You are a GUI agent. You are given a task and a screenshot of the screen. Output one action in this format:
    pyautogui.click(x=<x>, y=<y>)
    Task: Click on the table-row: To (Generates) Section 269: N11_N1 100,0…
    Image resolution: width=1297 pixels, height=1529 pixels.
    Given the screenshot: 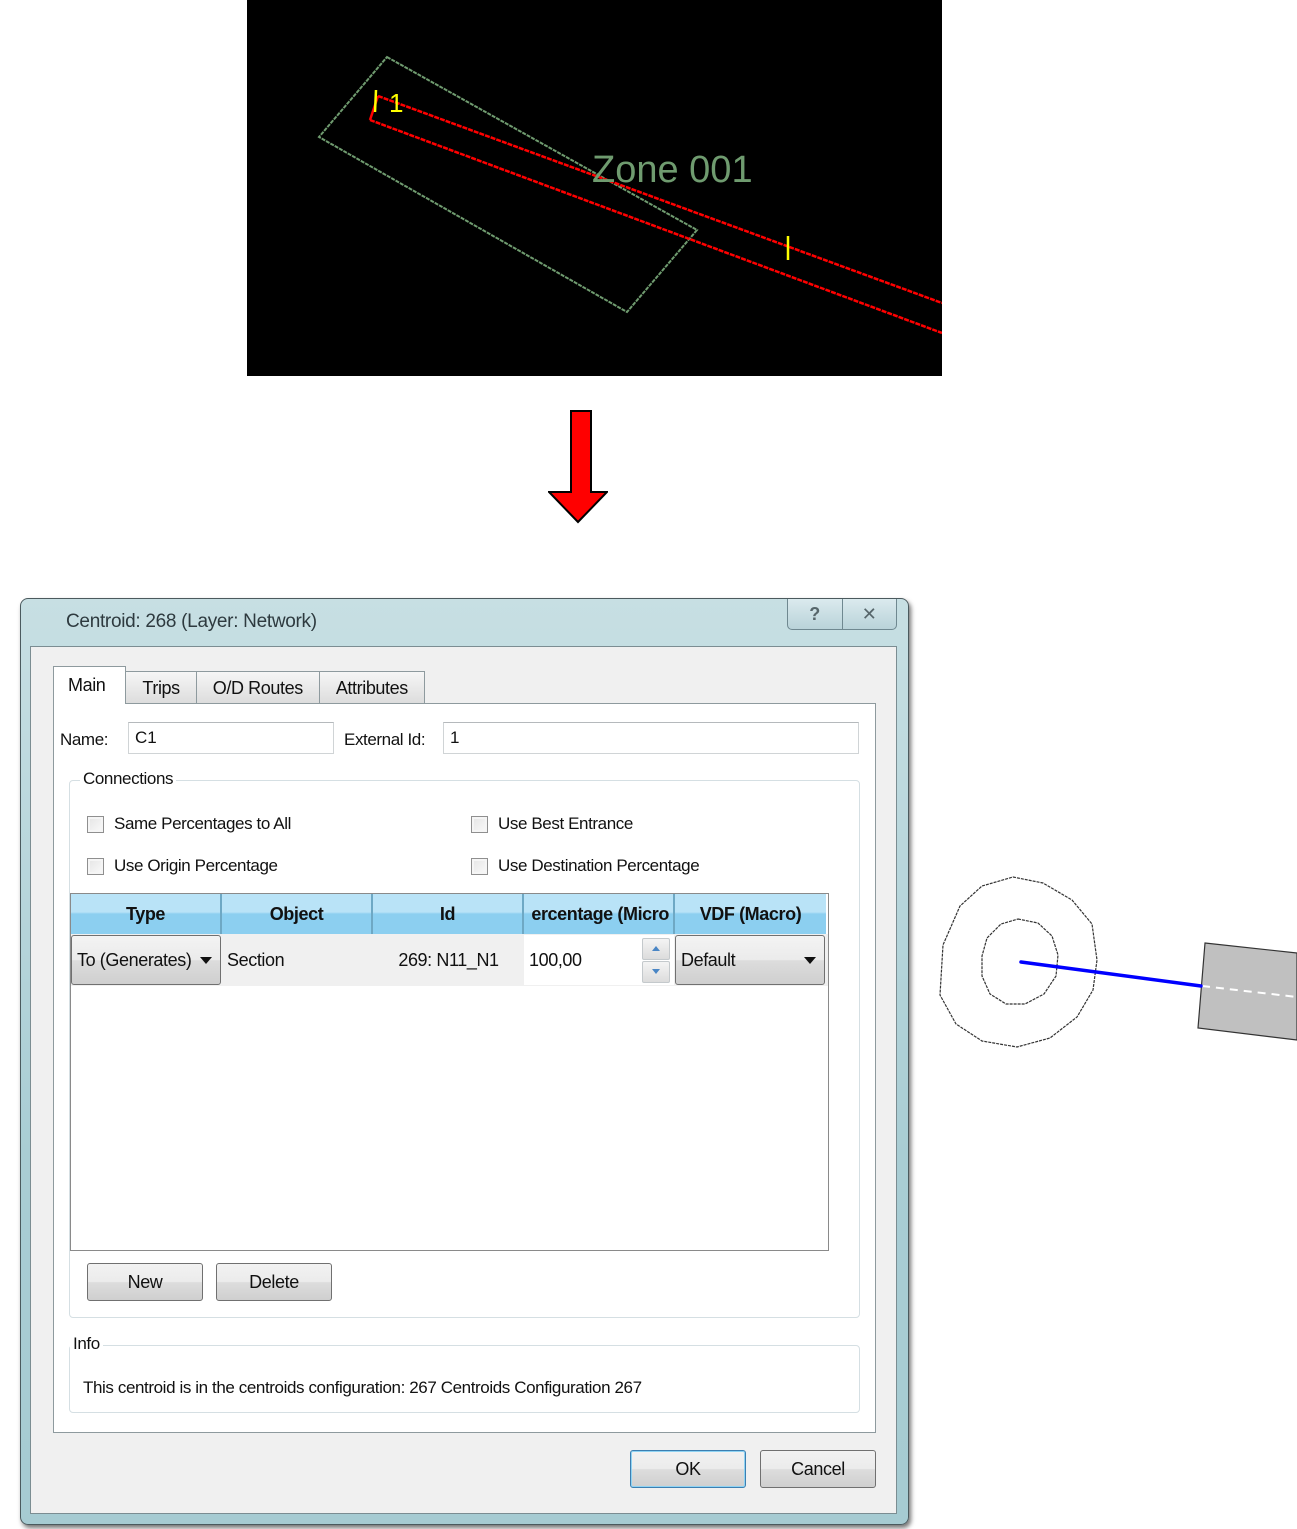 What is the action you would take?
    pyautogui.click(x=449, y=960)
    